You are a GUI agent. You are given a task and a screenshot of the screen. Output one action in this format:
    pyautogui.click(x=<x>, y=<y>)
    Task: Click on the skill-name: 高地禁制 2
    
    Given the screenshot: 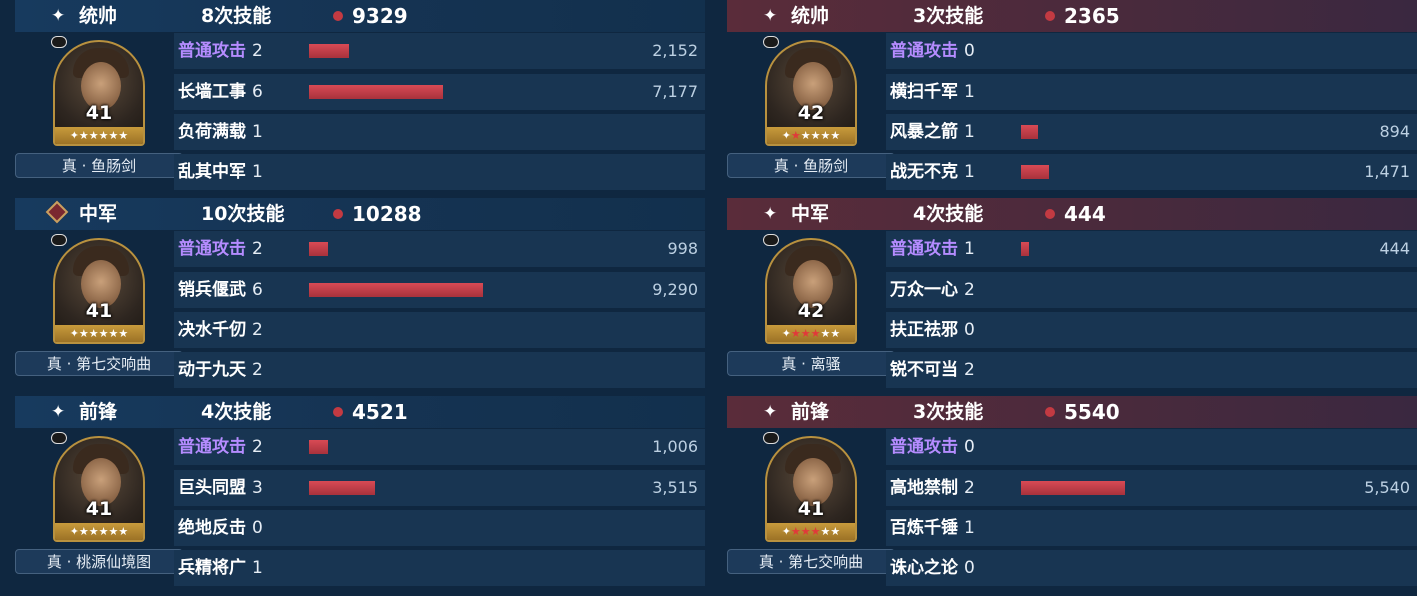 What is the action you would take?
    pyautogui.click(x=932, y=488)
    